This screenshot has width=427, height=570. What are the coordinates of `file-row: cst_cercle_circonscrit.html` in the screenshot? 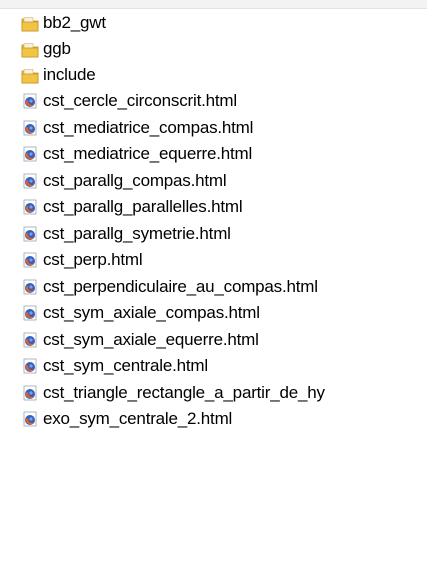 It's located at (213, 101).